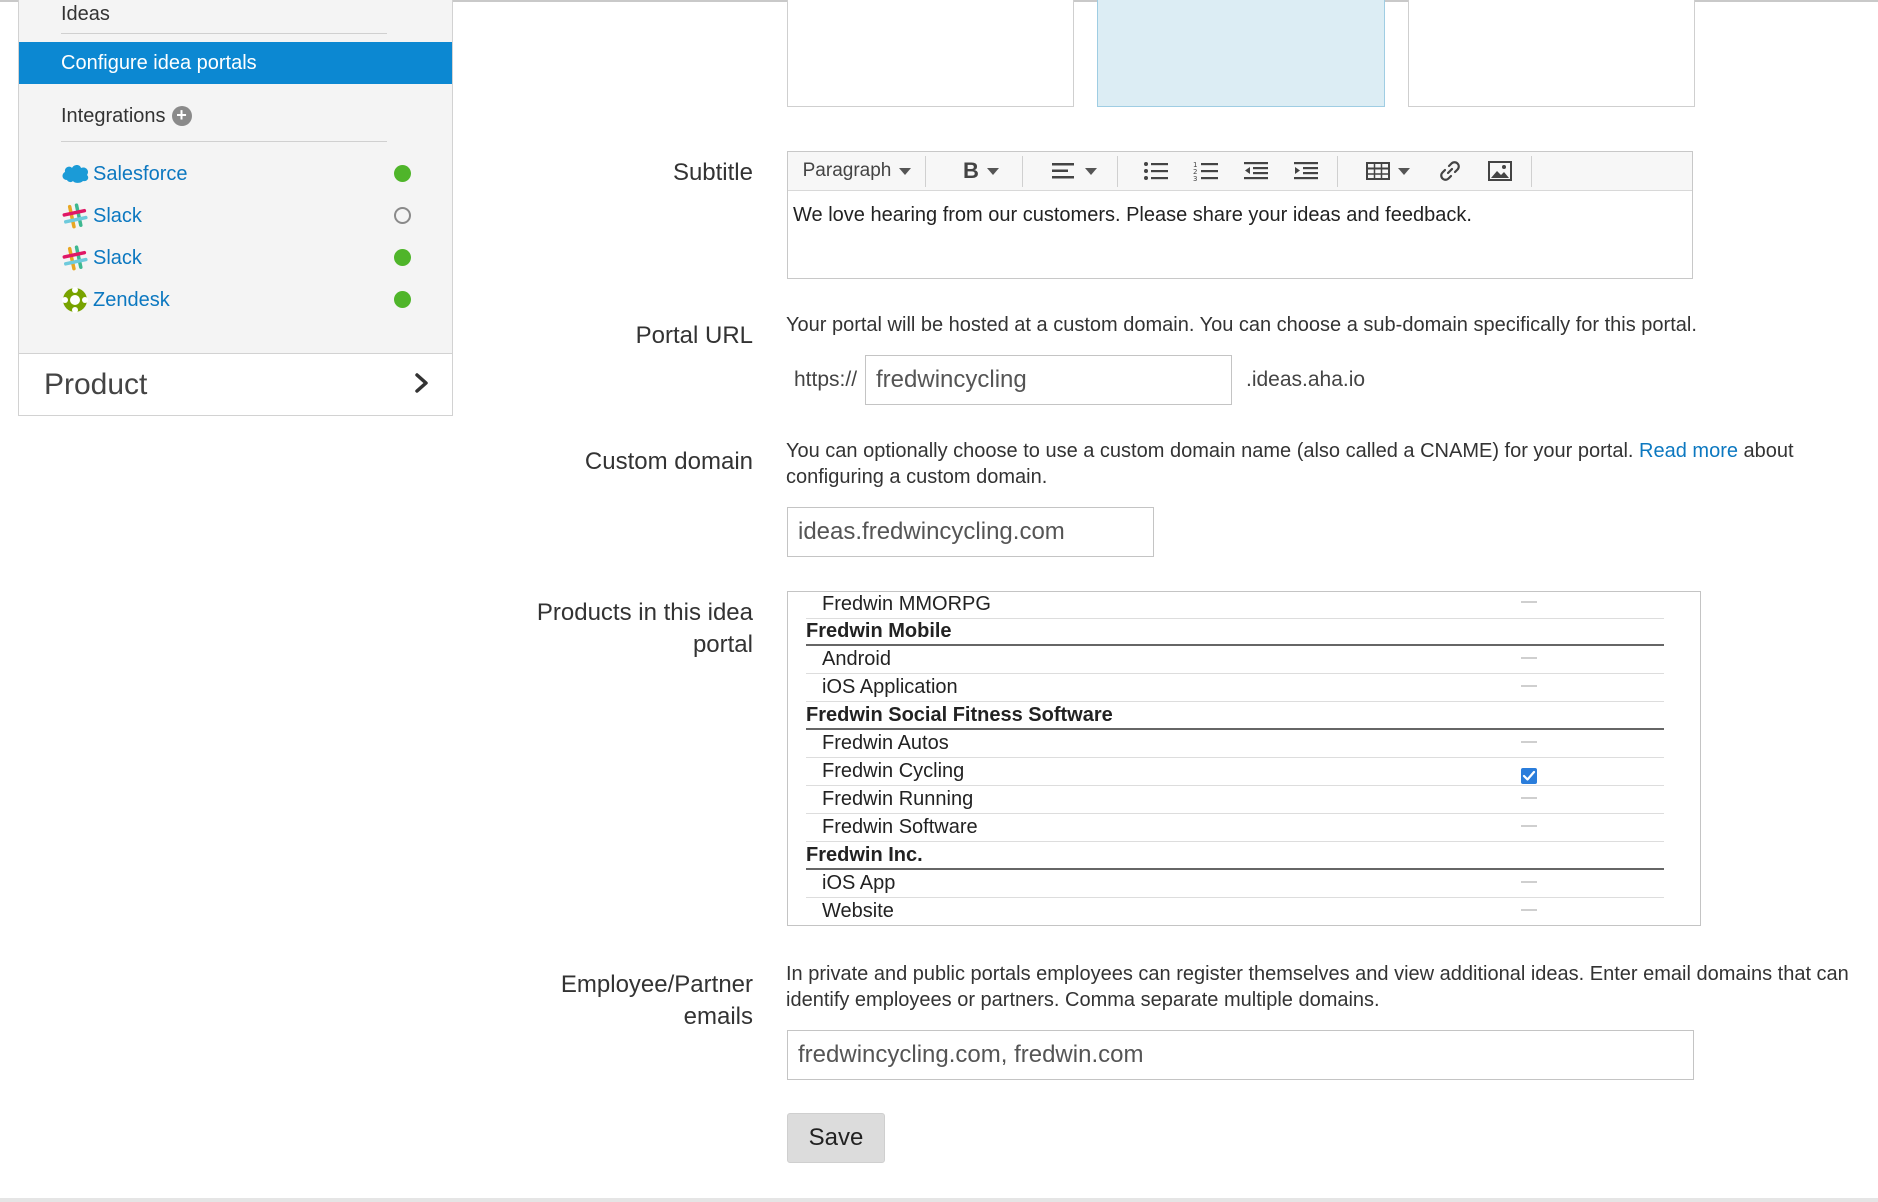 Image resolution: width=1878 pixels, height=1202 pixels. What do you see at coordinates (1235, 856) in the screenshot?
I see `product-group-fredwin-inc: Fredwin Inc.` at bounding box center [1235, 856].